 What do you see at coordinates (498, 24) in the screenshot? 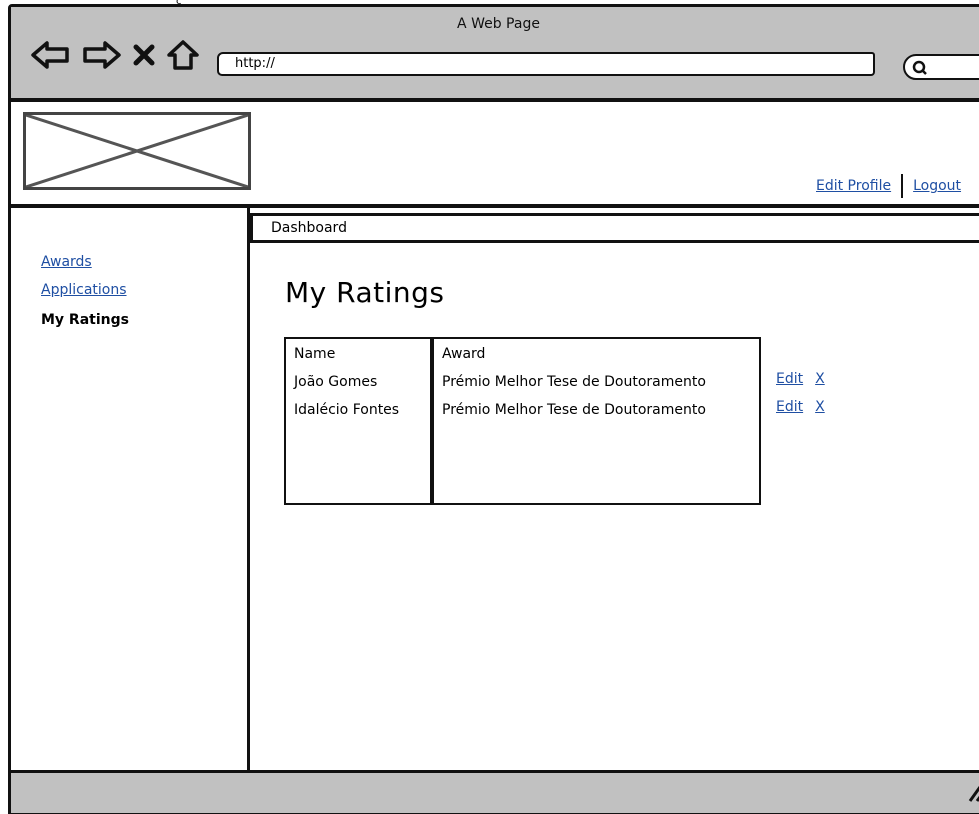
I see `window-title: A Web Page` at bounding box center [498, 24].